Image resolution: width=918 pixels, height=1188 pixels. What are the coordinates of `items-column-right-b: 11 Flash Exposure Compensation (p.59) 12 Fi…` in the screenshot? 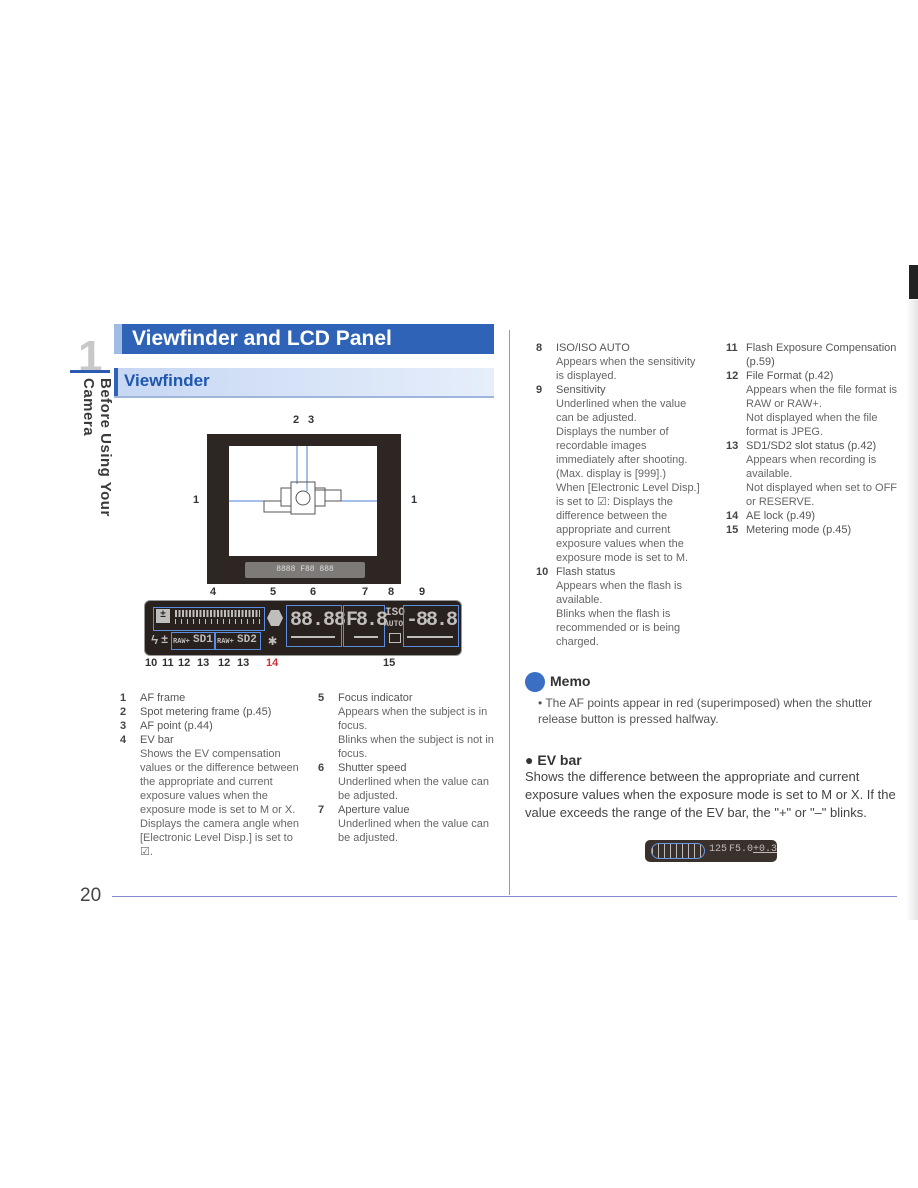 It's located at (813, 439).